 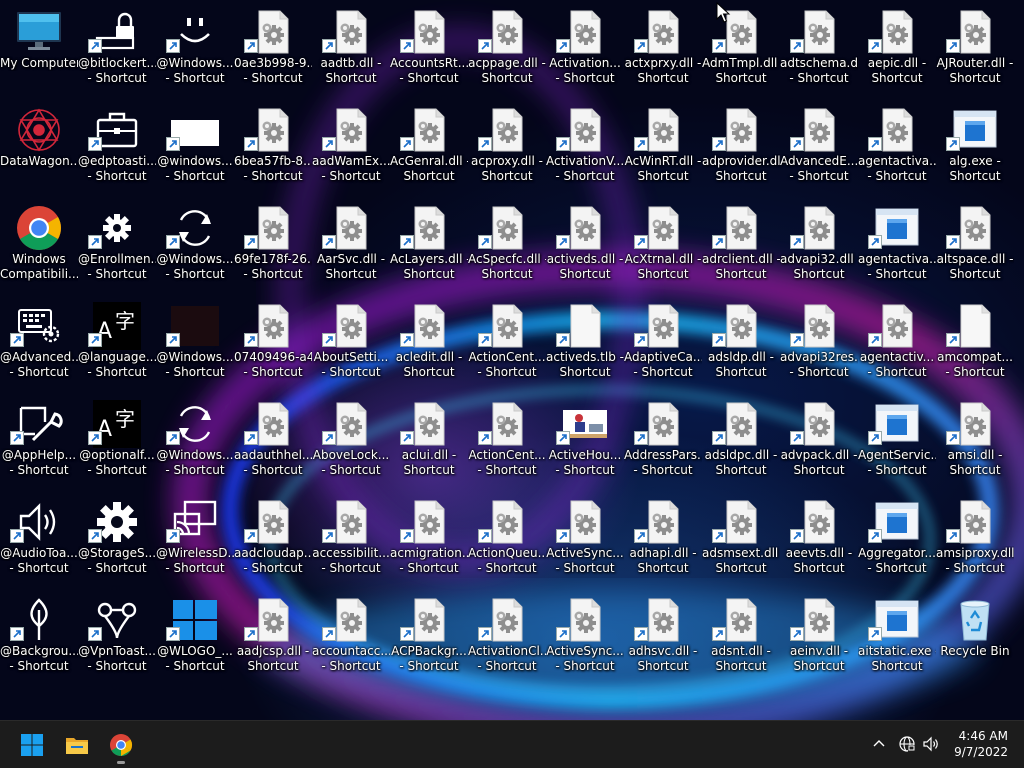 What do you see at coordinates (819, 439) in the screenshot?
I see `desktop-icon: advpack.dll - Shortcut` at bounding box center [819, 439].